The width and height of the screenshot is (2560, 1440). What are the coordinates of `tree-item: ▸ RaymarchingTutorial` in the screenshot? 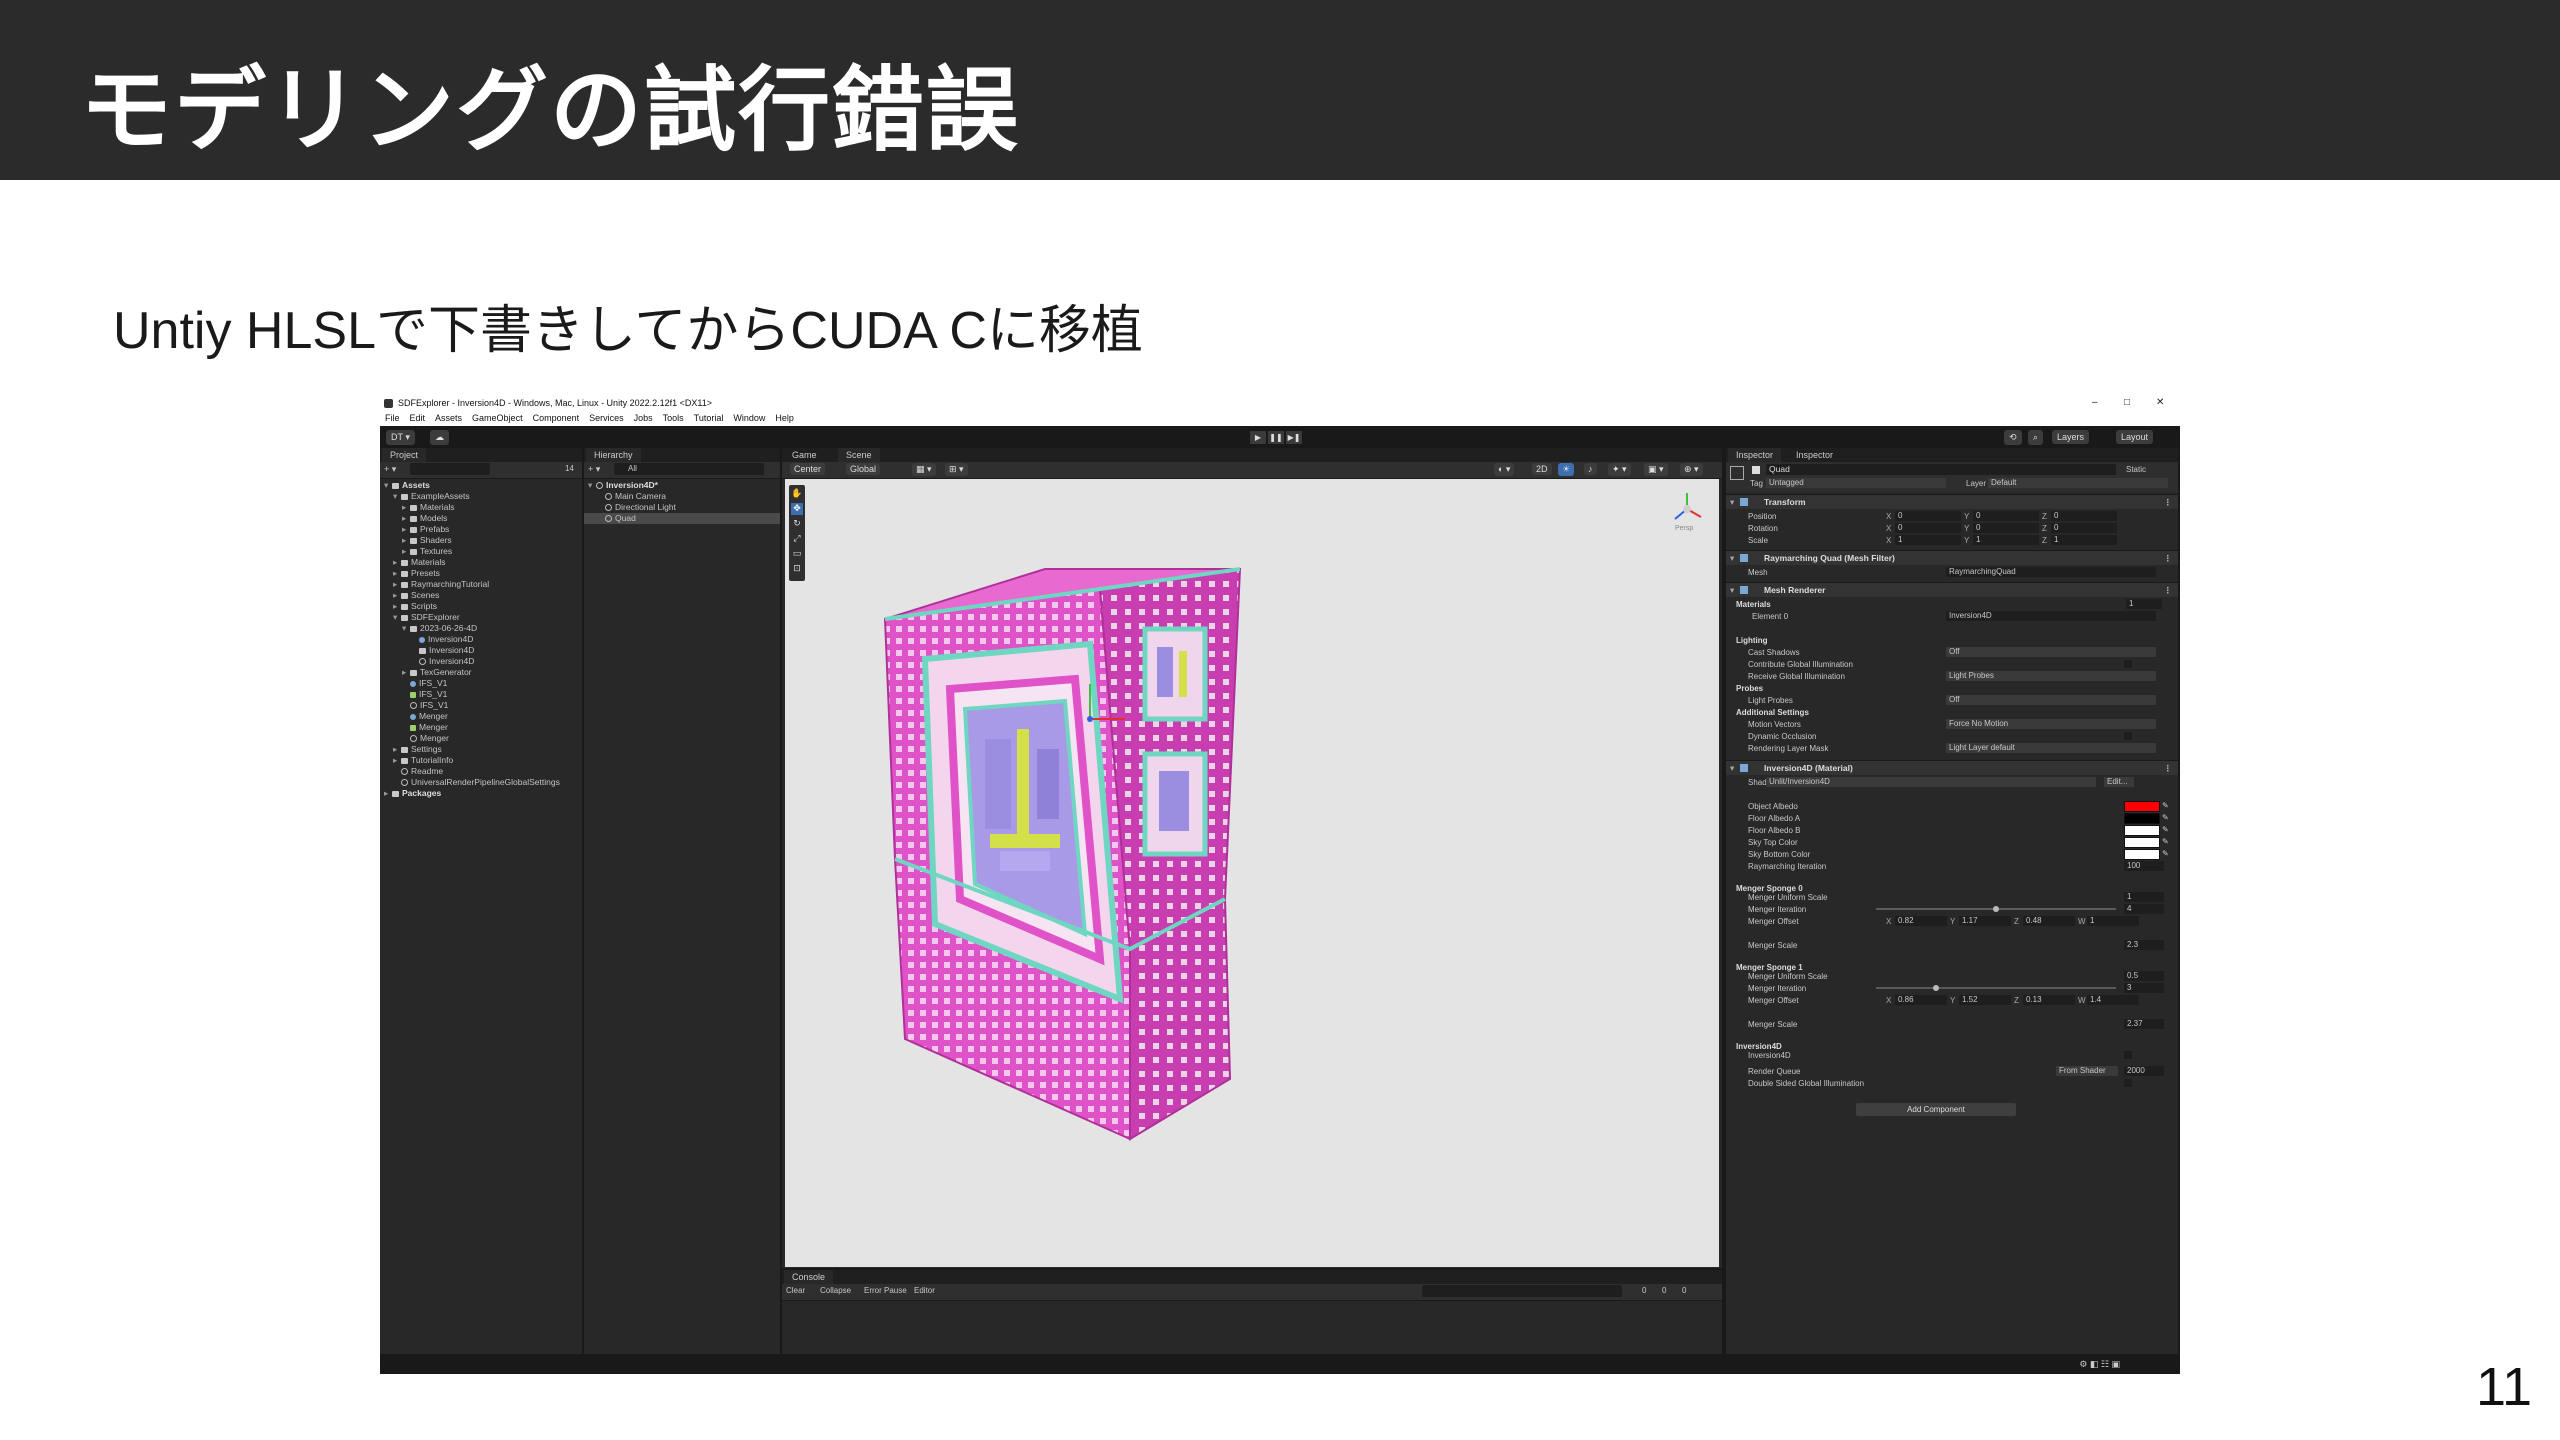 It's located at (481, 584).